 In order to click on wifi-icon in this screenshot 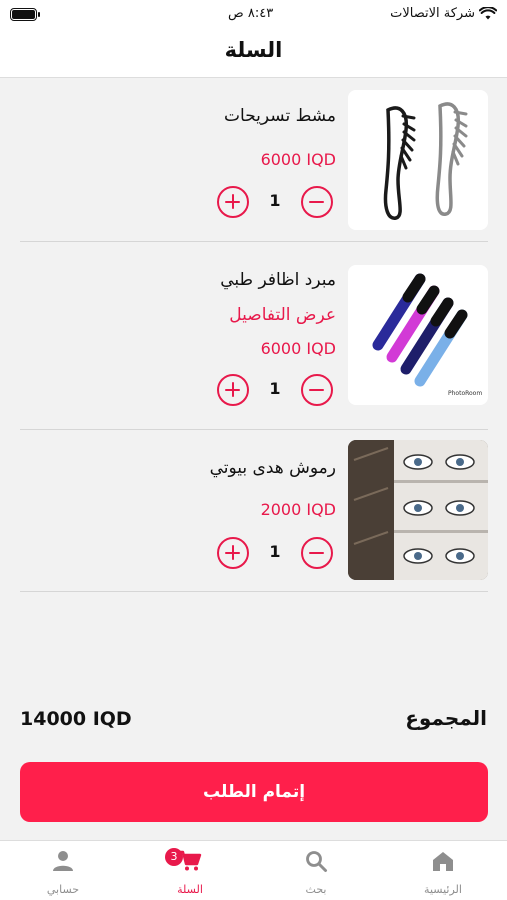, I will do `click(488, 13)`.